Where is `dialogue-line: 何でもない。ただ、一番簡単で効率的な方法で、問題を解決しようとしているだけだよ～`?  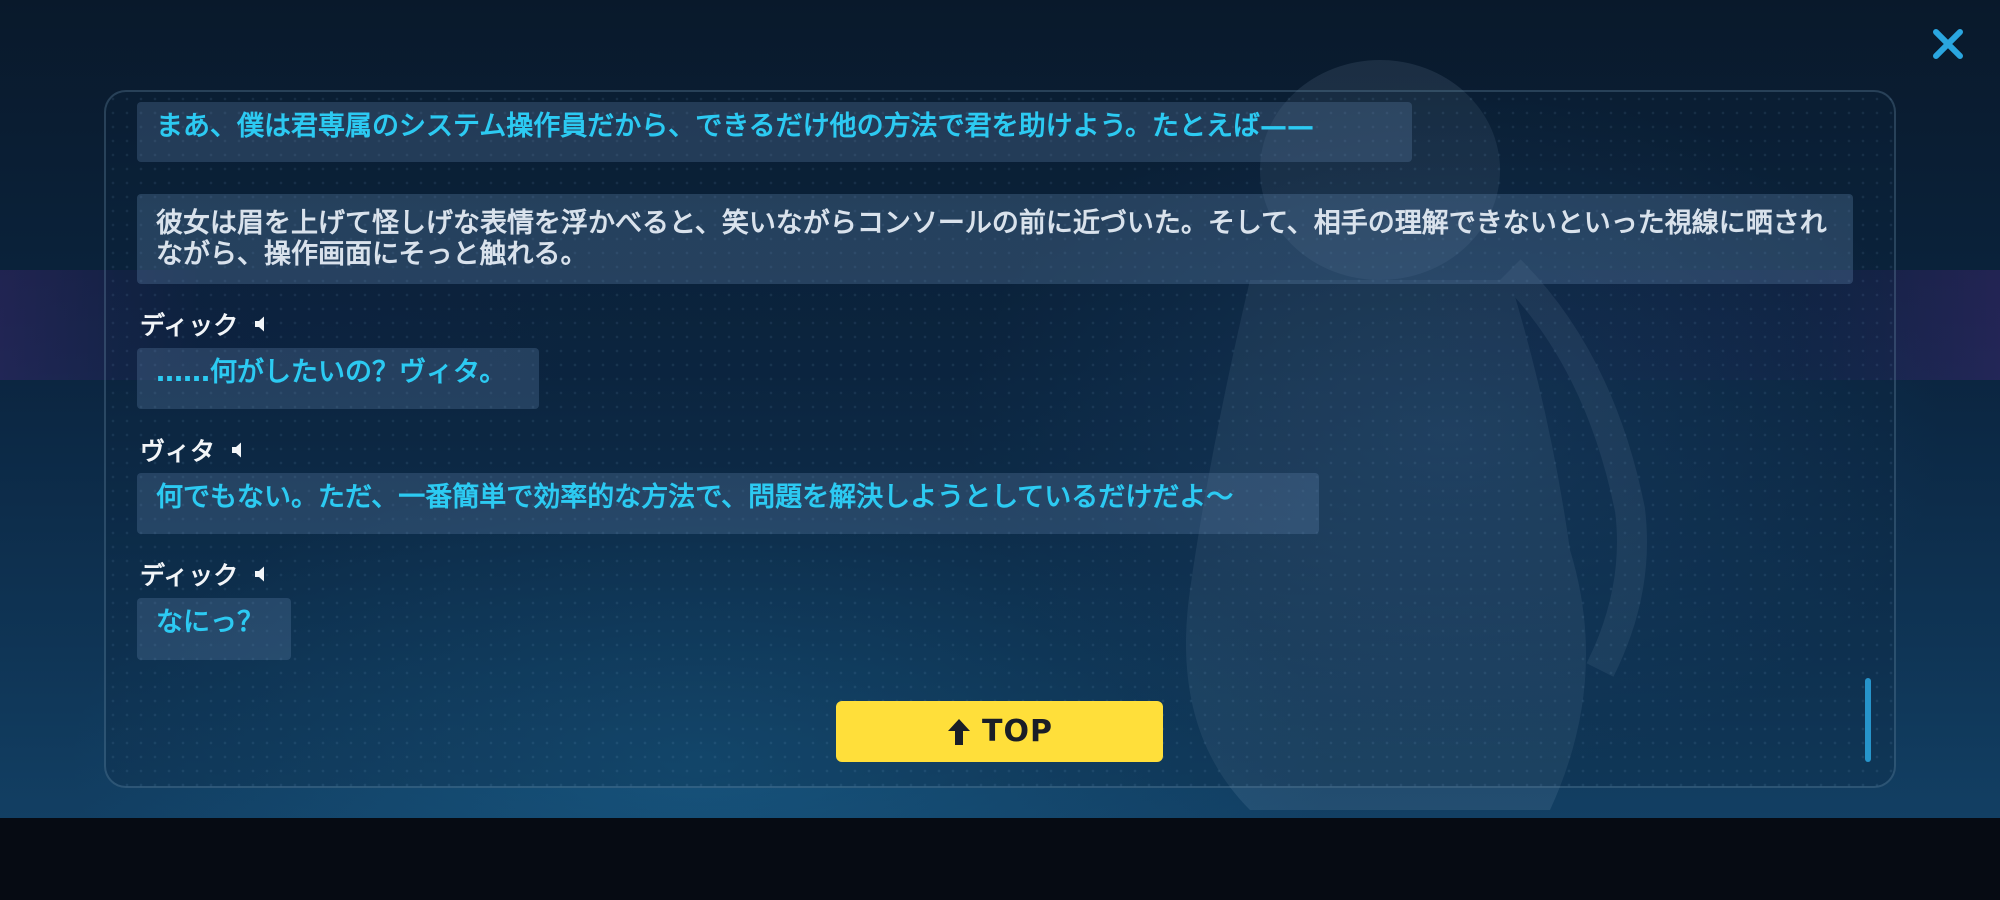
dialogue-line: 何でもない。ただ、一番簡単で効率的な方法で、問題を解決しようとしているだけだよ～ is located at coordinates (728, 503).